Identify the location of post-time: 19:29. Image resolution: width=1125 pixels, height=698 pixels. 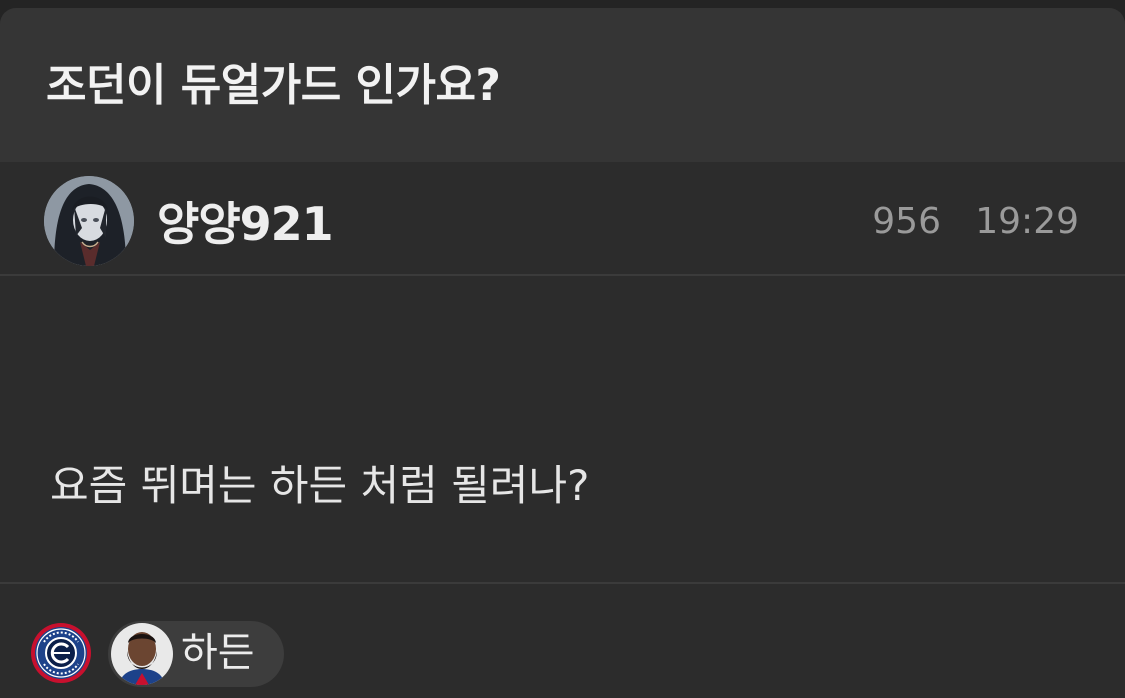
(1027, 221).